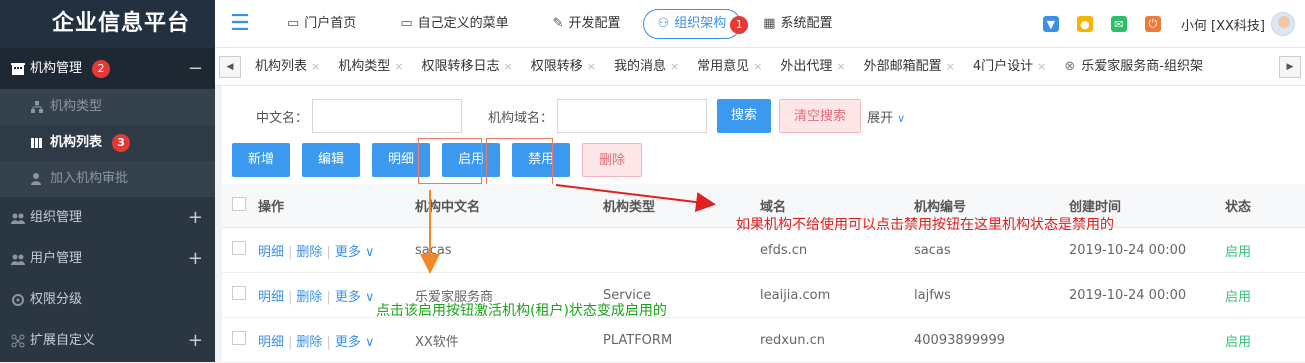 Image resolution: width=1305 pixels, height=363 pixels. What do you see at coordinates (1283, 24) in the screenshot?
I see `avatar` at bounding box center [1283, 24].